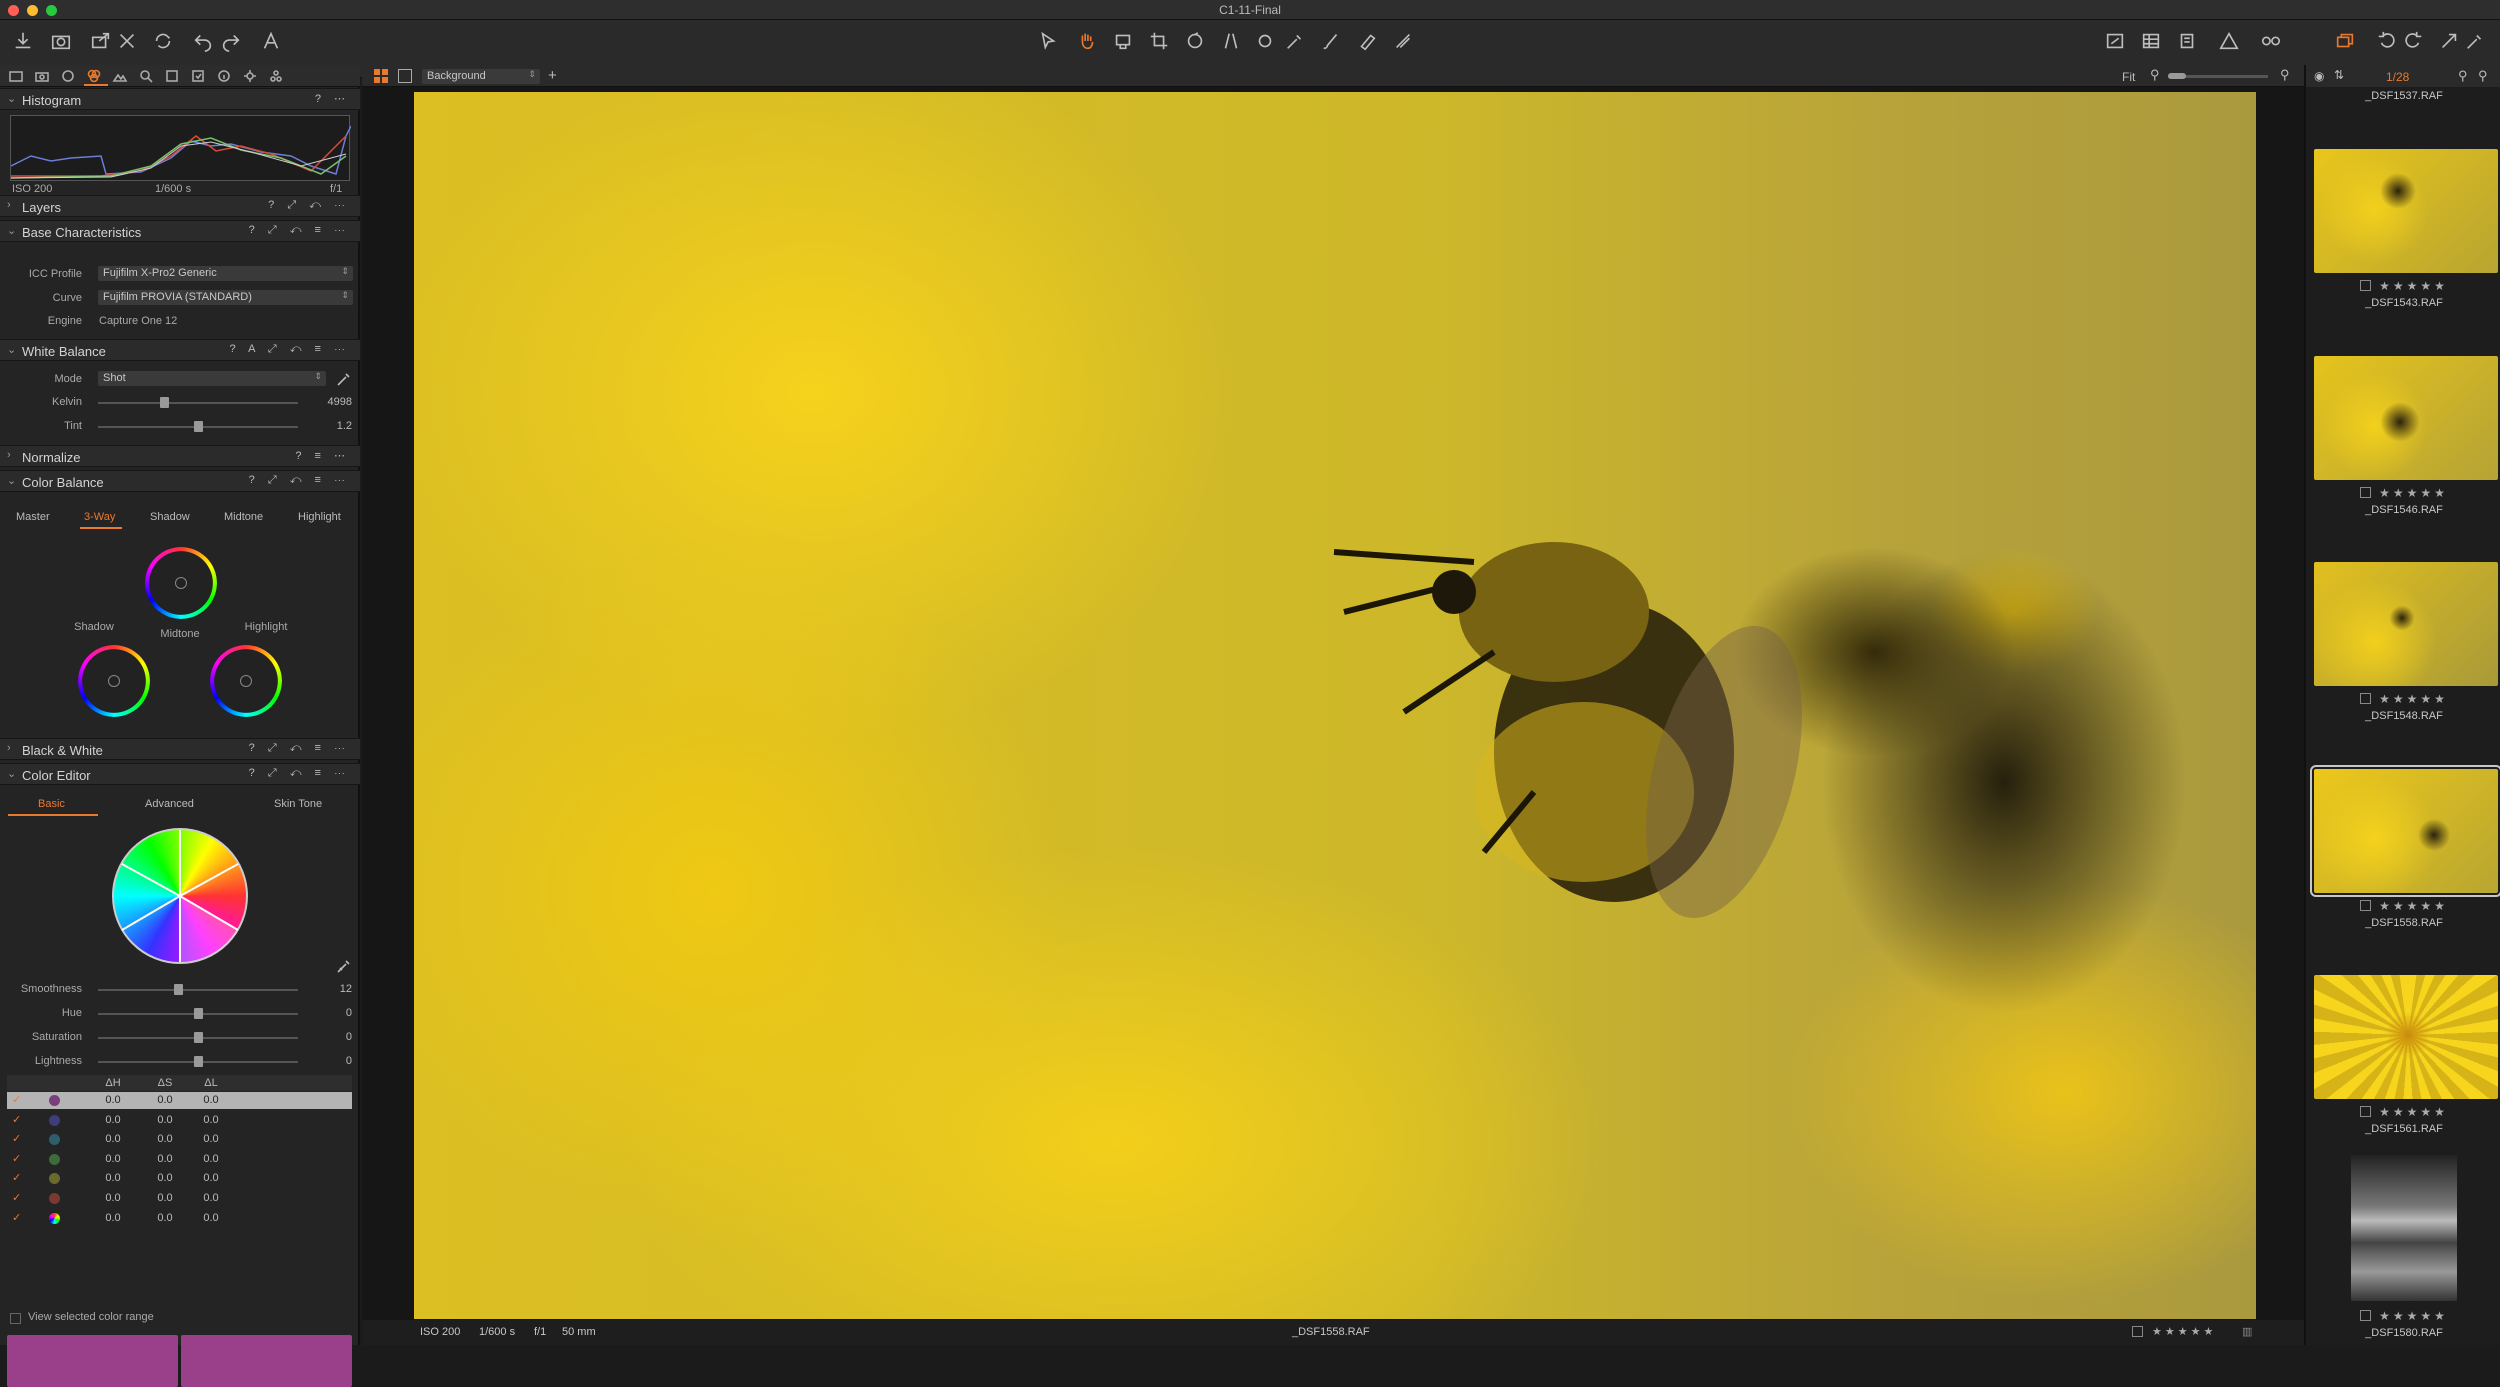 The height and width of the screenshot is (1387, 2500). Describe the element at coordinates (15, 1318) in the screenshot. I see `view-range-checkbox` at that location.